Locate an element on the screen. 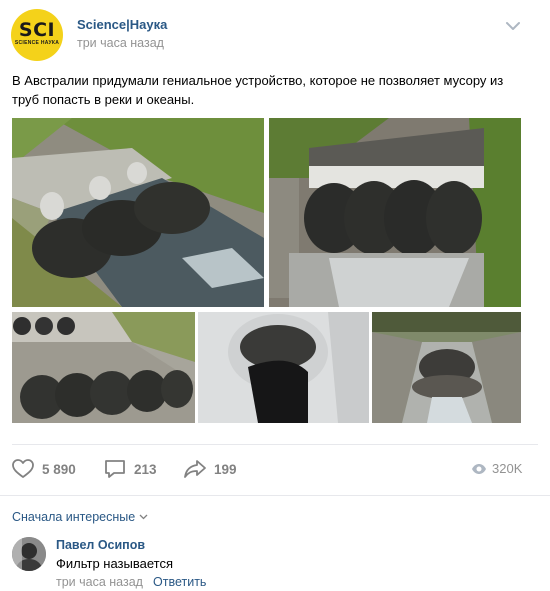 This screenshot has height=591, width=550. share-icon is located at coordinates (195, 469).